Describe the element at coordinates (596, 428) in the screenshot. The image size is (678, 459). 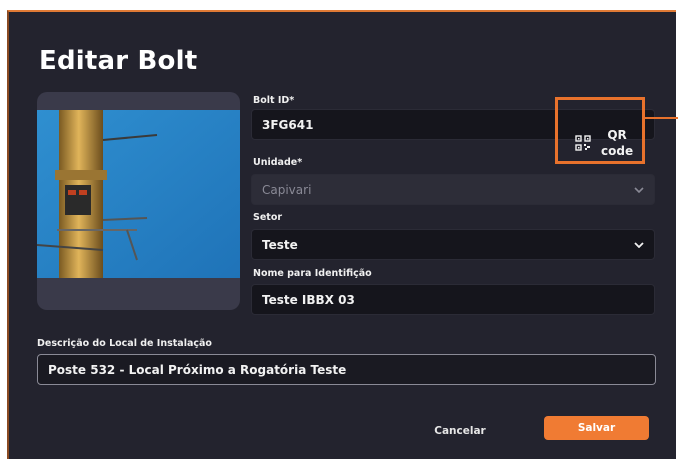
I see `save-button: Salvar` at that location.